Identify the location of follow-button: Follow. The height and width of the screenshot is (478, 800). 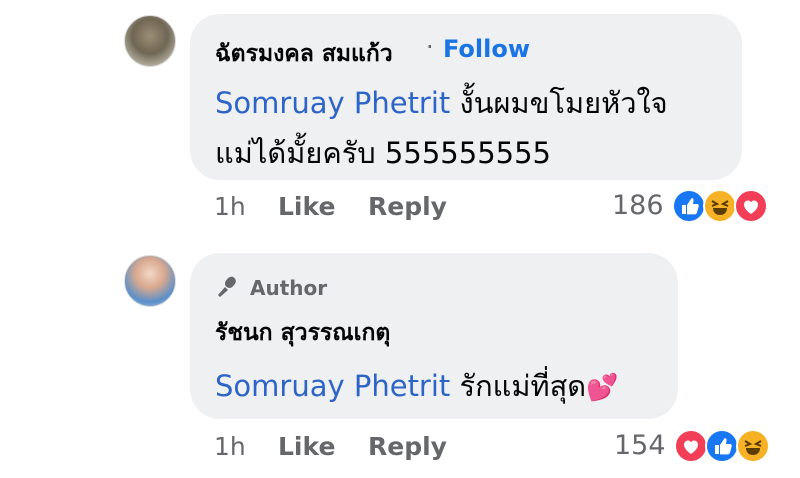
(486, 49).